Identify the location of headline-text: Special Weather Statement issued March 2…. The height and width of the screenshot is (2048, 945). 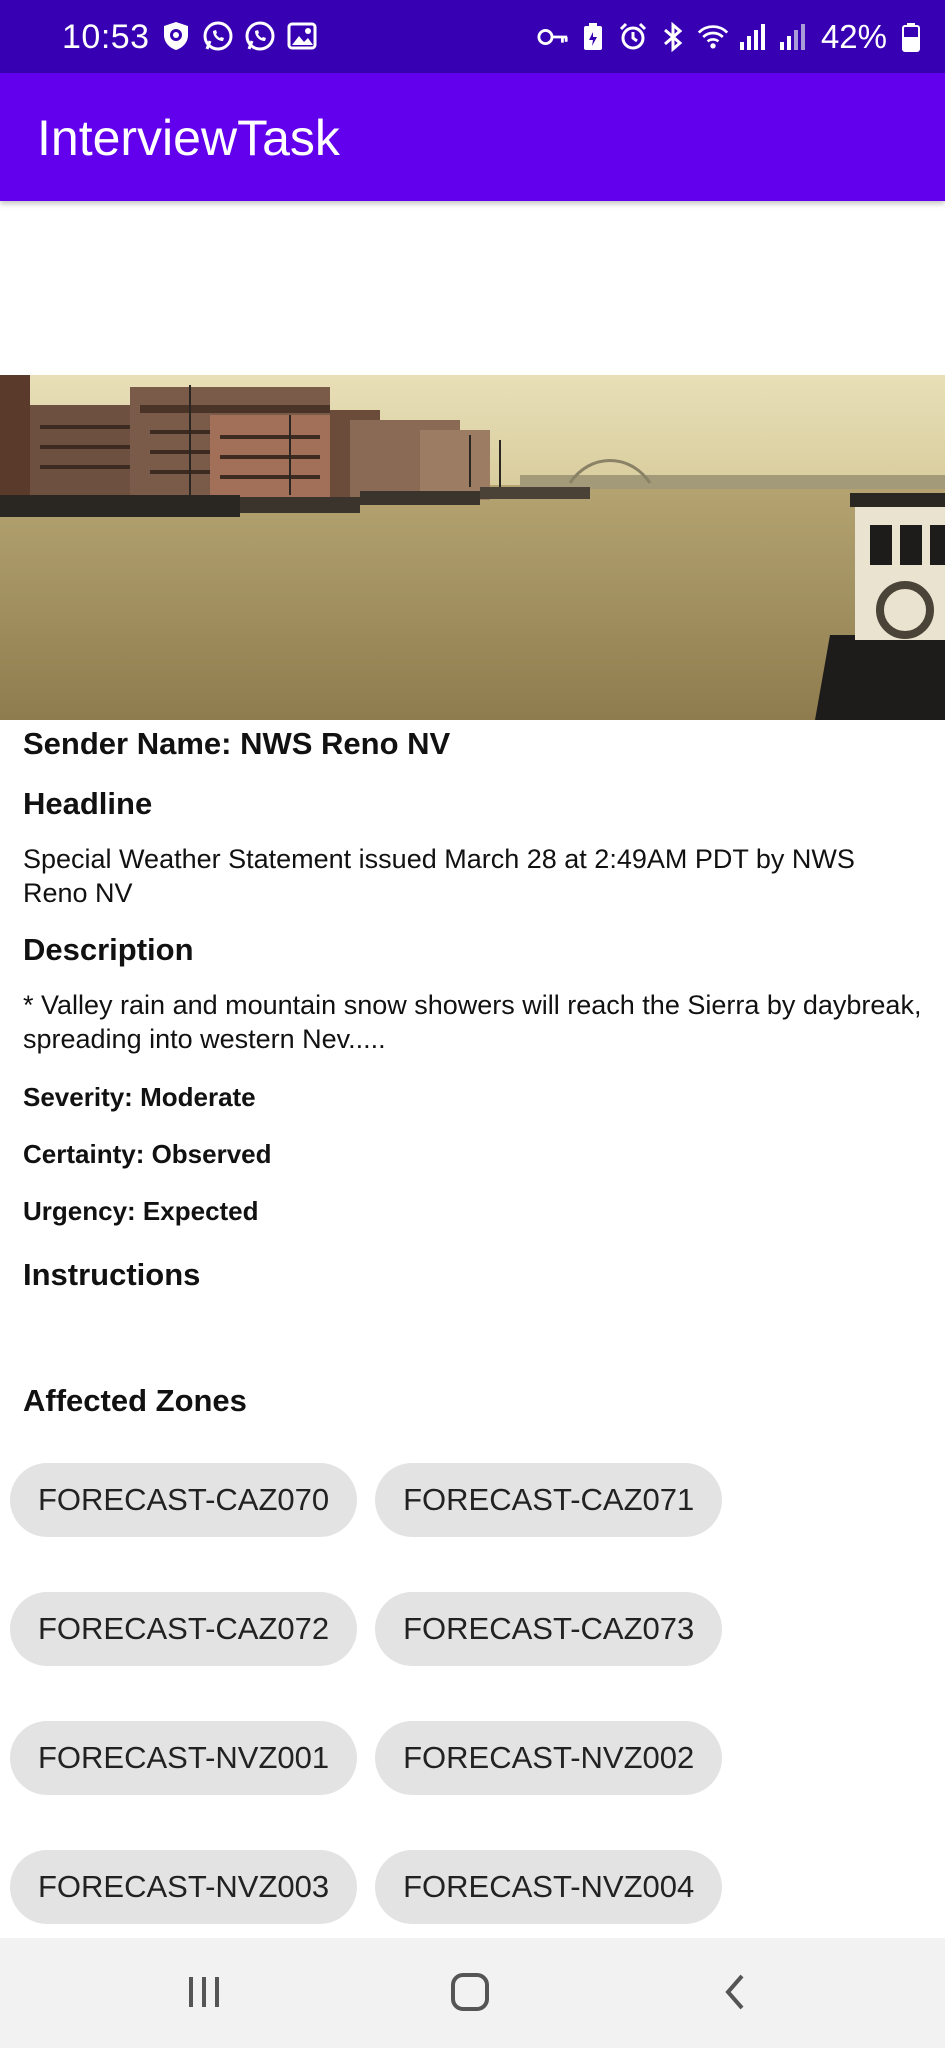
(439, 876).